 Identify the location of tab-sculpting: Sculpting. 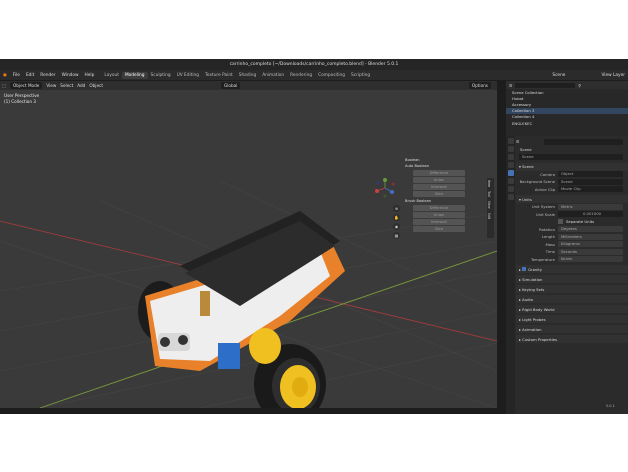
(161, 75).